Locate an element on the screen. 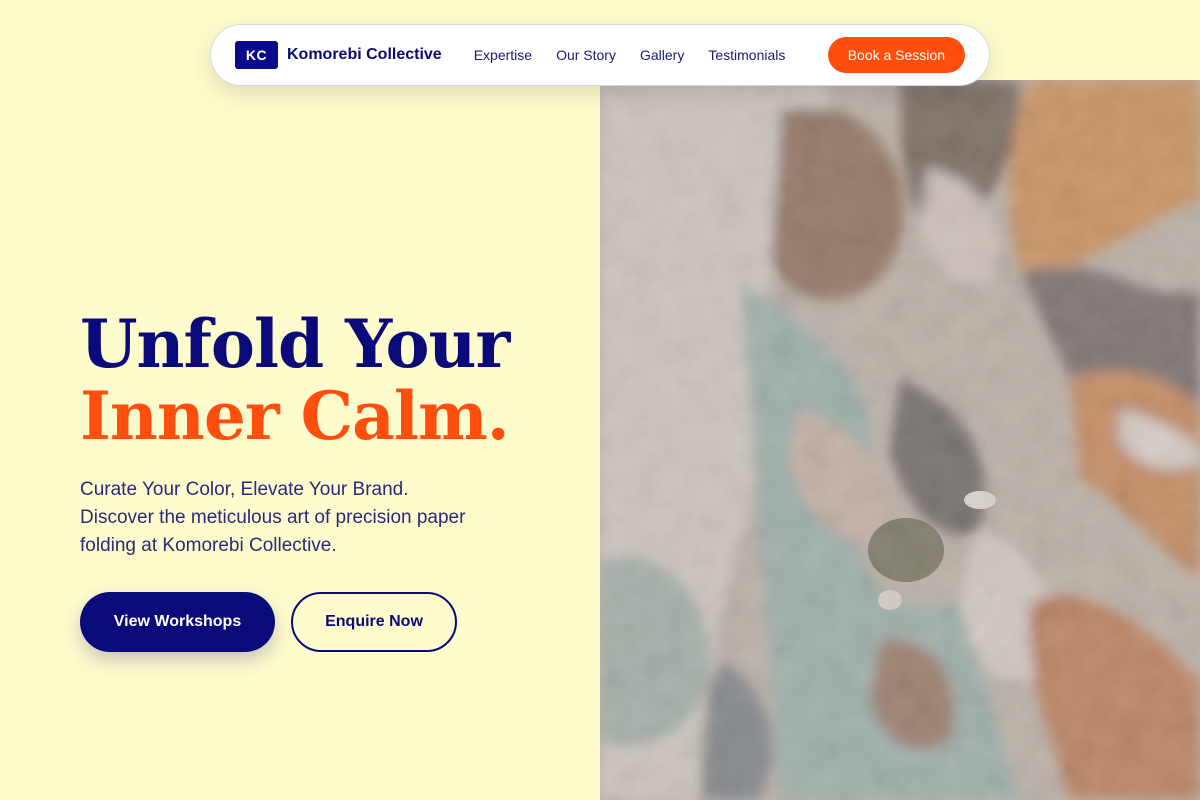  nav-link-gallery: Gallery is located at coordinates (662, 55).